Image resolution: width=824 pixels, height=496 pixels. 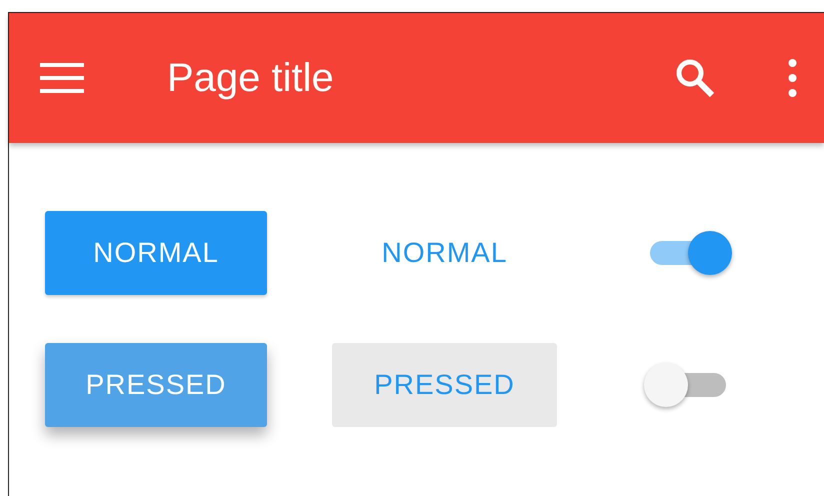 What do you see at coordinates (792, 78) in the screenshot?
I see `more-icon` at bounding box center [792, 78].